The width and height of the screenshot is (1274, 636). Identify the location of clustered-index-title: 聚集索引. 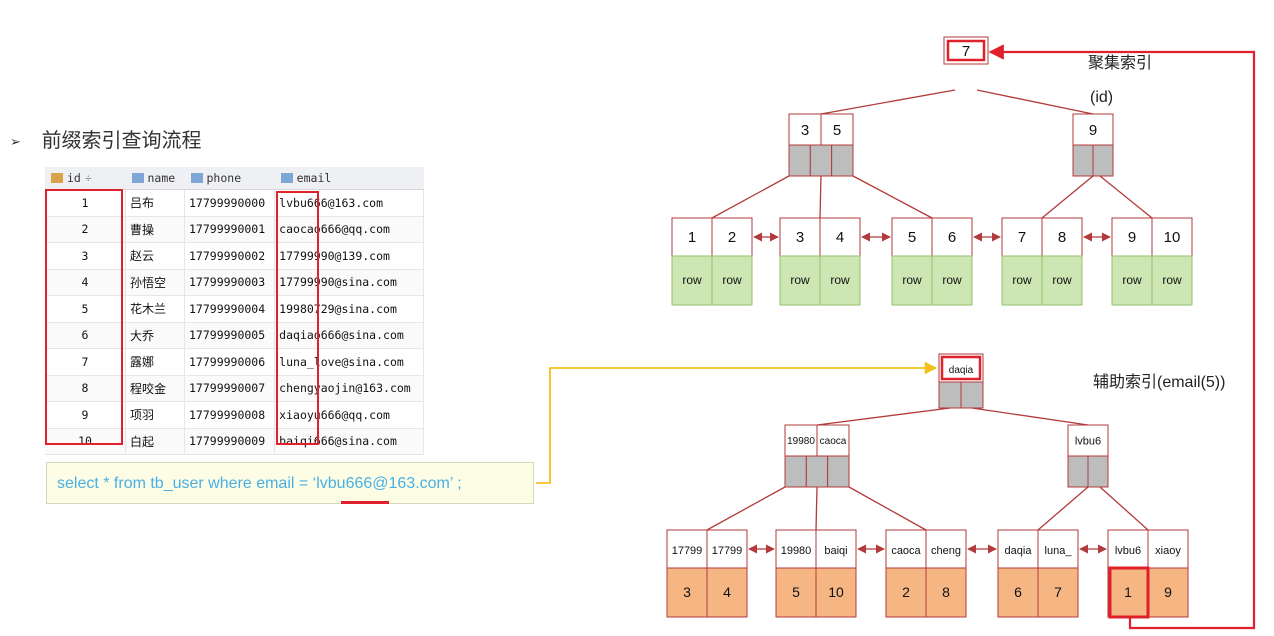
(1120, 63).